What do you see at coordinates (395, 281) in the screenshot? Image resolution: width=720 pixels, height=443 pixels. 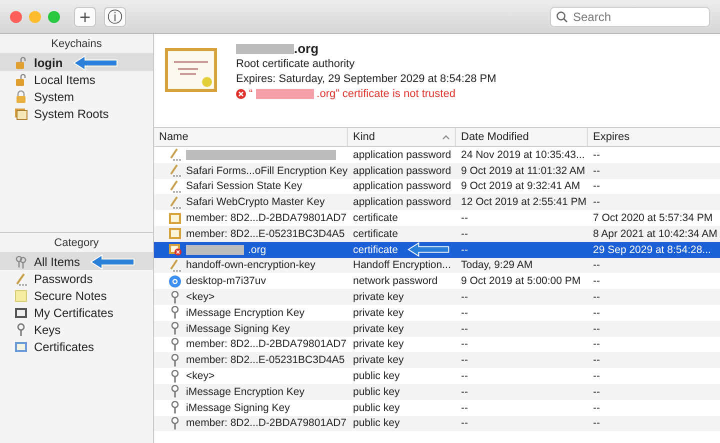 I see `item-kind: network password` at bounding box center [395, 281].